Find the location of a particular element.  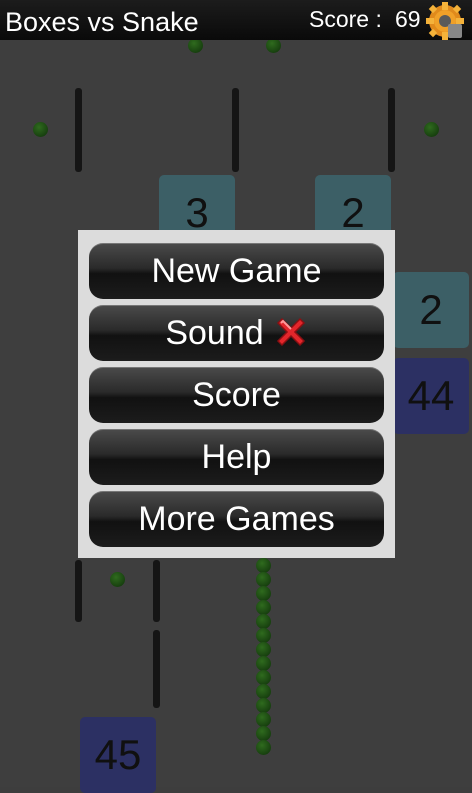

new-game-label: New Game is located at coordinates (236, 271).